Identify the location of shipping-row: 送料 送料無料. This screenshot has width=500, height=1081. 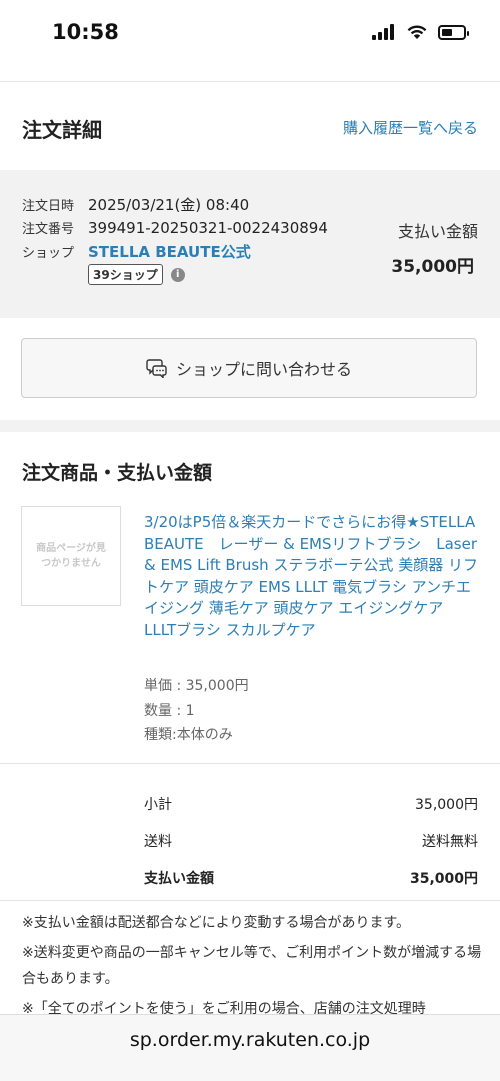
(311, 841).